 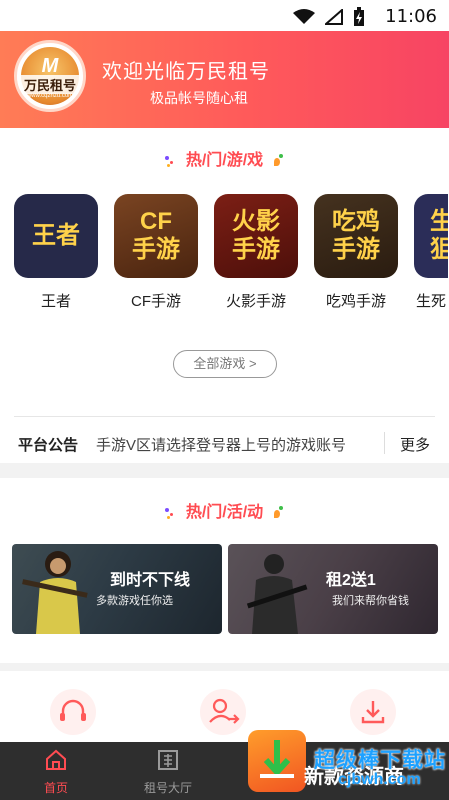 What do you see at coordinates (156, 301) in the screenshot?
I see `game-label: CF手游` at bounding box center [156, 301].